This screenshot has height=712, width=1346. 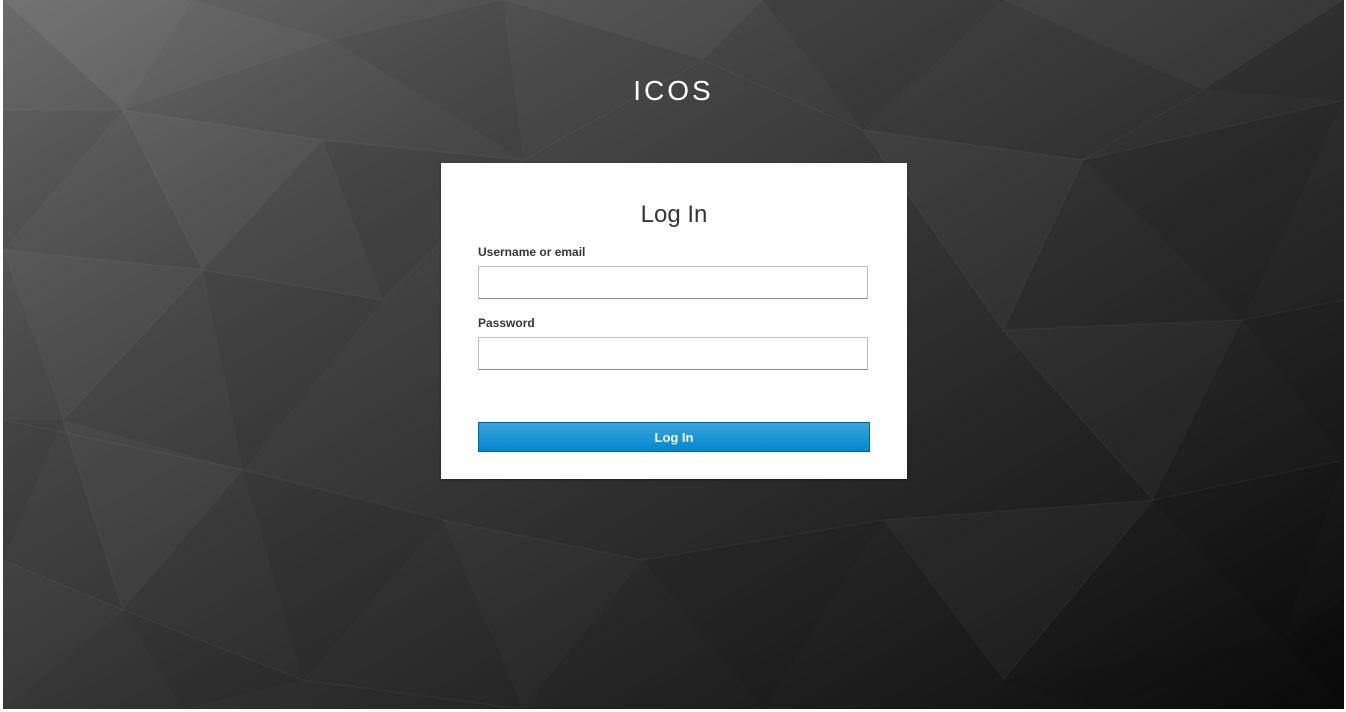 I want to click on username-input, so click(x=673, y=282).